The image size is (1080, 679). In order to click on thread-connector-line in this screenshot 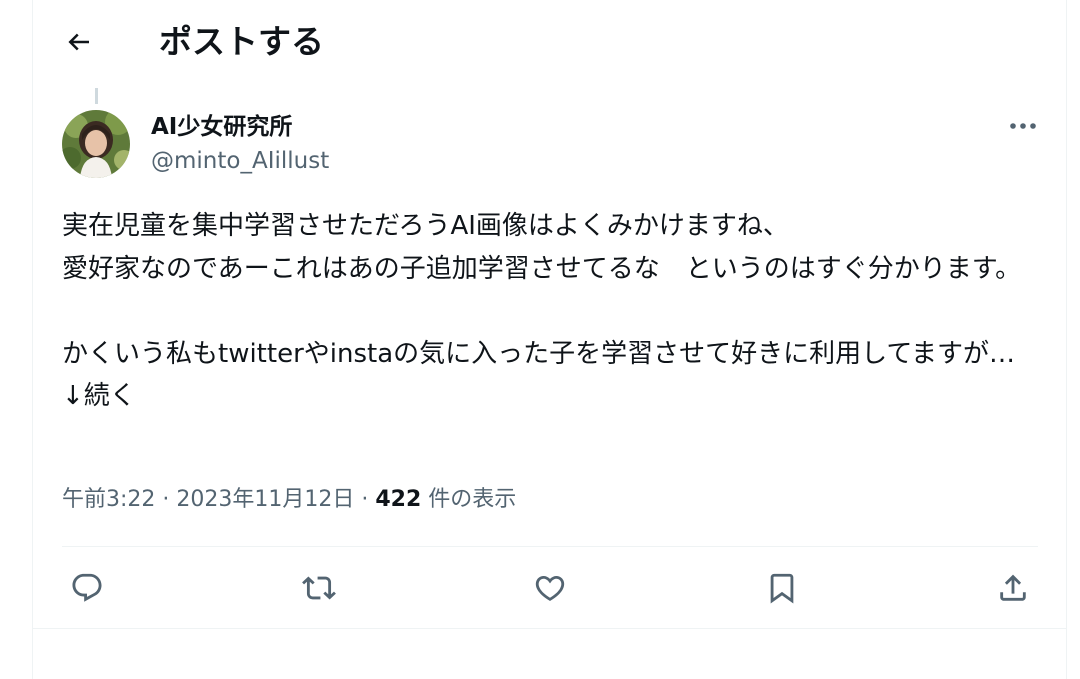, I will do `click(96, 96)`.